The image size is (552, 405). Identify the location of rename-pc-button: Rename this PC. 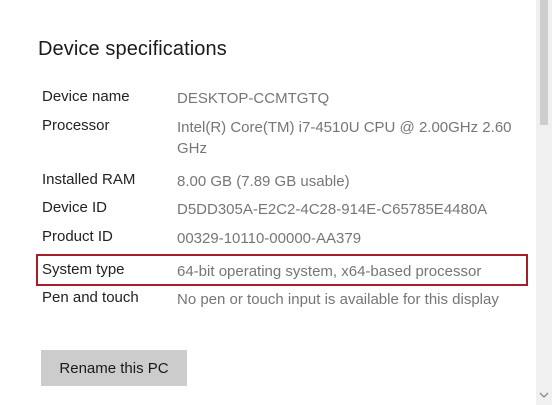
(114, 368).